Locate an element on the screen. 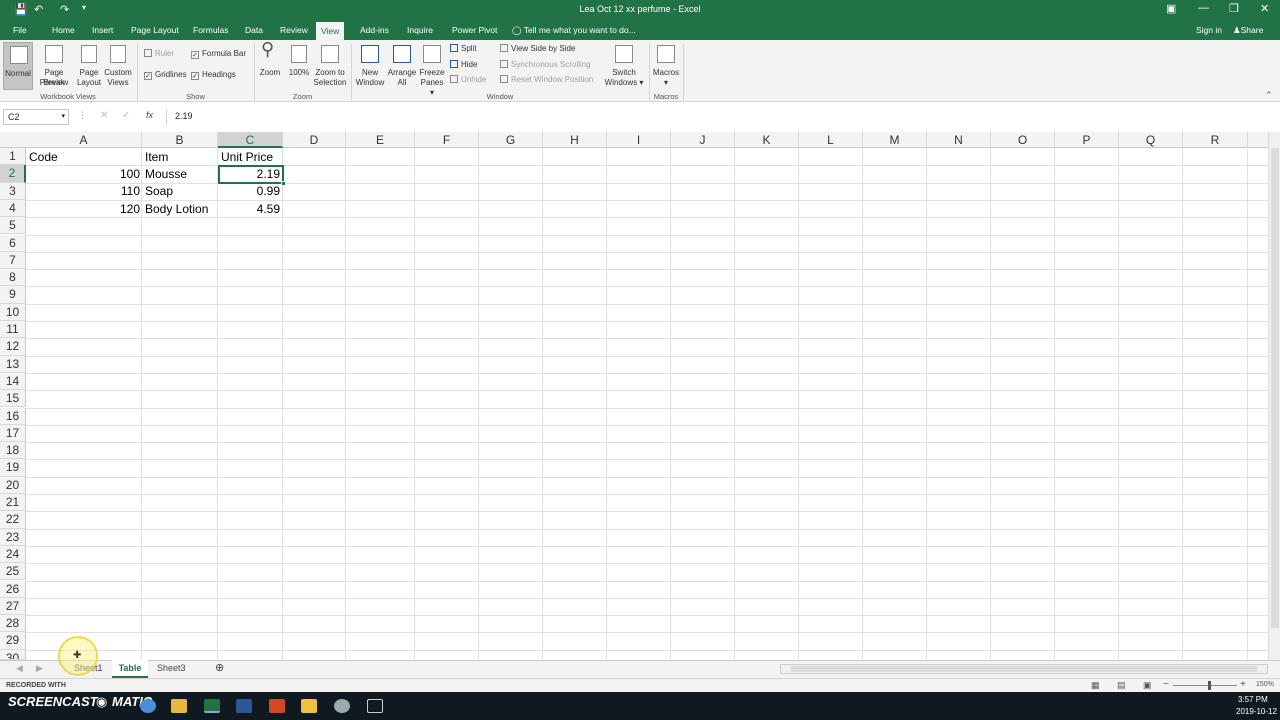 The height and width of the screenshot is (720, 1280). row-header-28: 28 is located at coordinates (13, 624).